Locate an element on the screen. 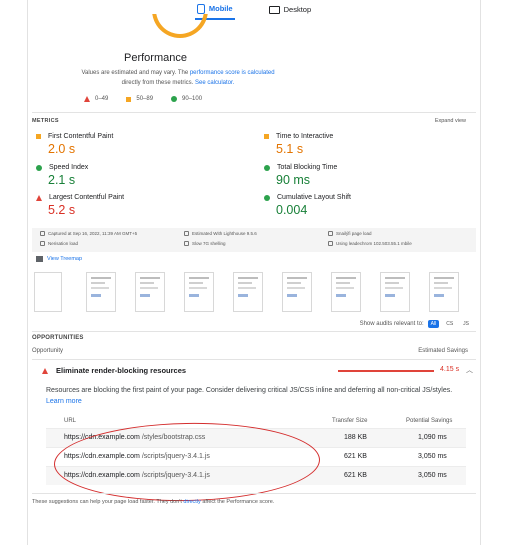 Image resolution: width=506 pixels, height=545 pixels. metric-label: Cumulative Layout Shift is located at coordinates (314, 197).